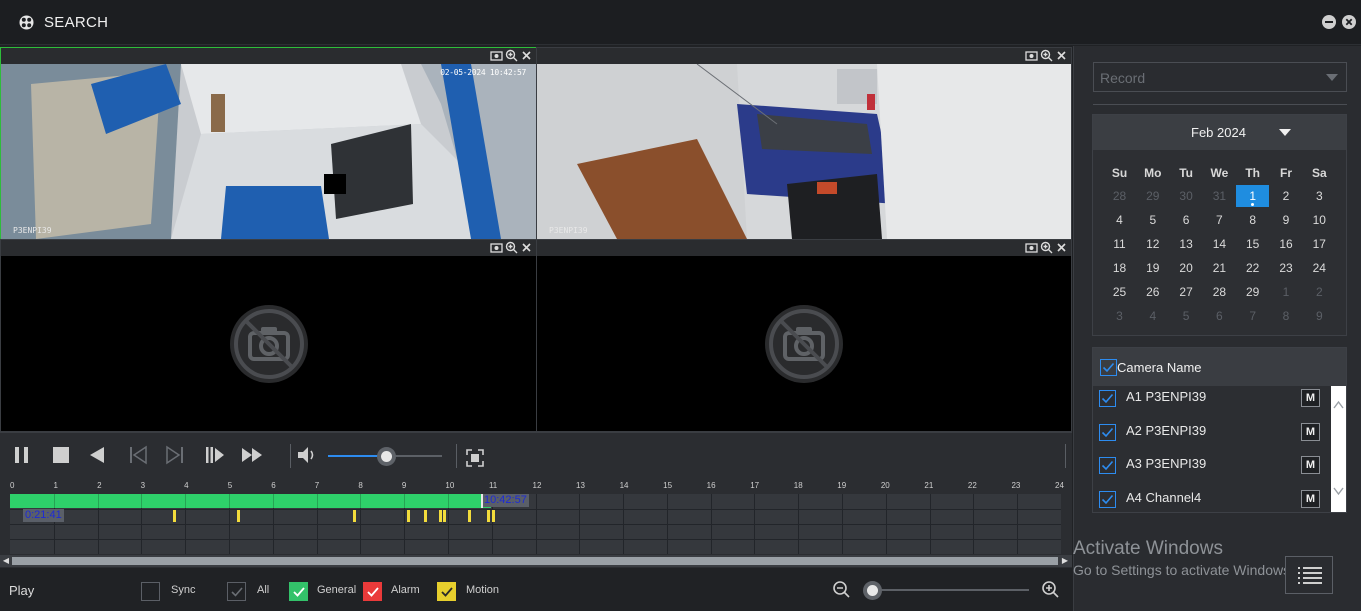 This screenshot has width=1361, height=611. Describe the element at coordinates (408, 516) in the screenshot. I see `motion-event-mark` at that location.